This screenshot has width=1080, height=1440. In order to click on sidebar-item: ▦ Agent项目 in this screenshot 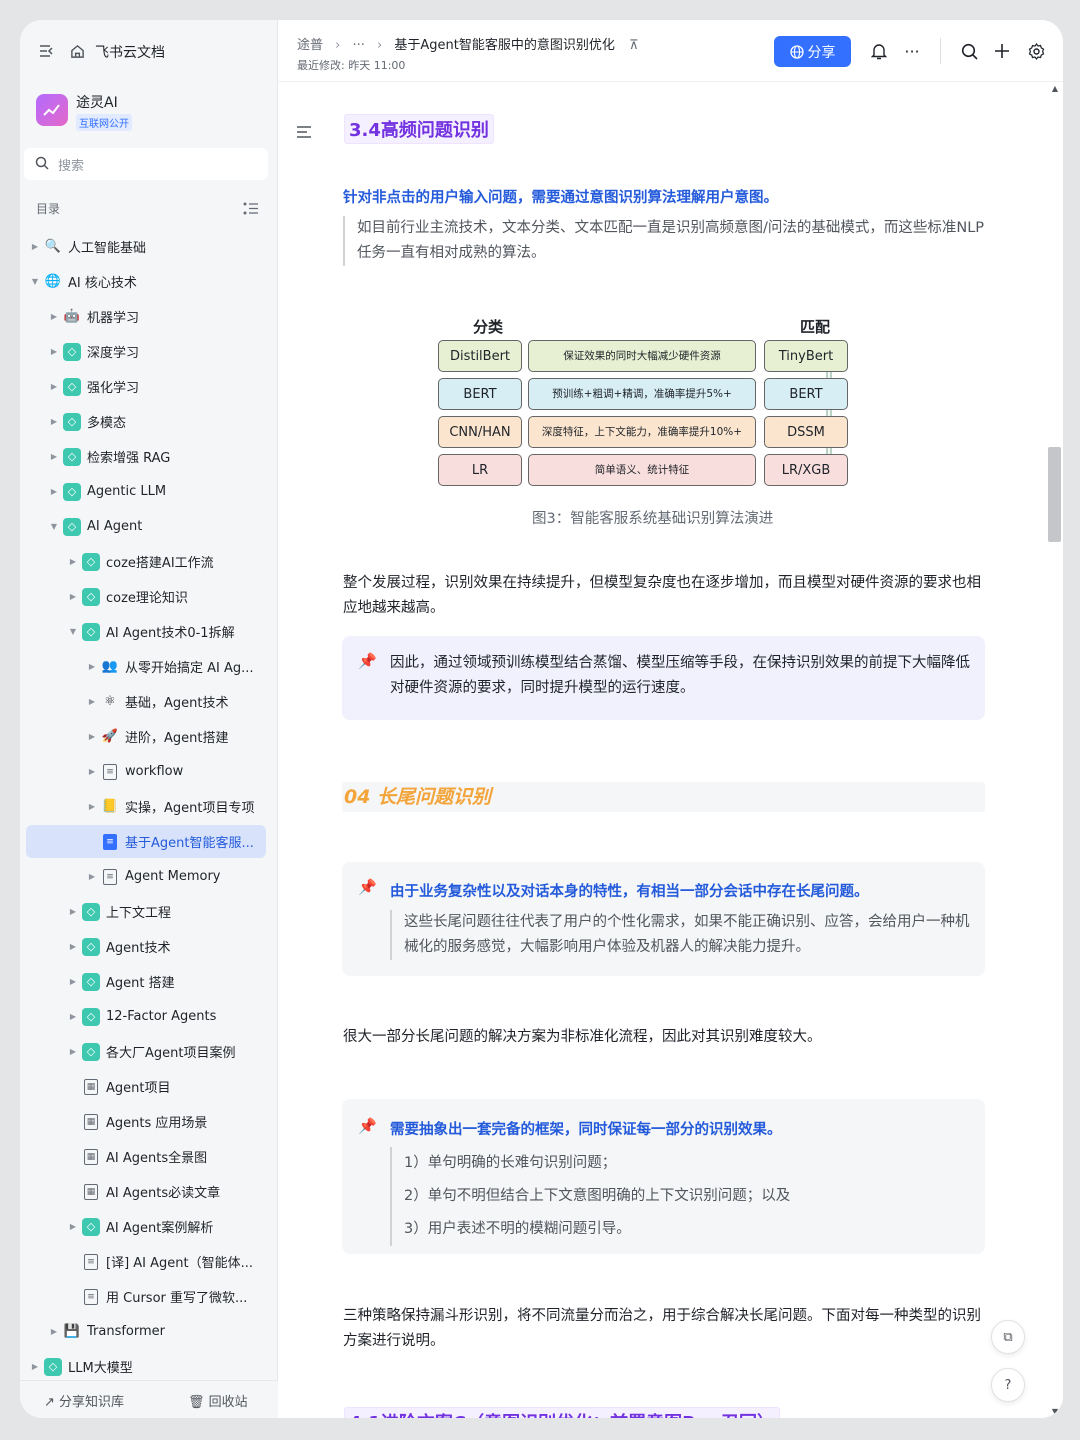, I will do `click(146, 1086)`.